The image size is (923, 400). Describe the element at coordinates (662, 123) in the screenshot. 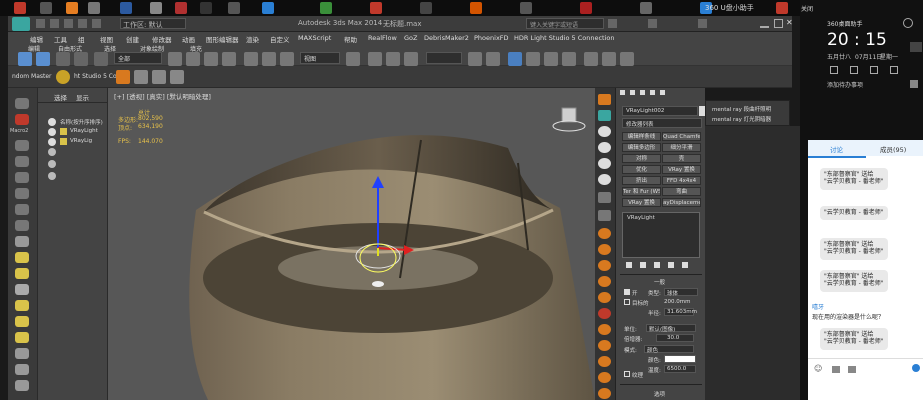

I see `modifier-list-dropdown: 修改器列表` at that location.